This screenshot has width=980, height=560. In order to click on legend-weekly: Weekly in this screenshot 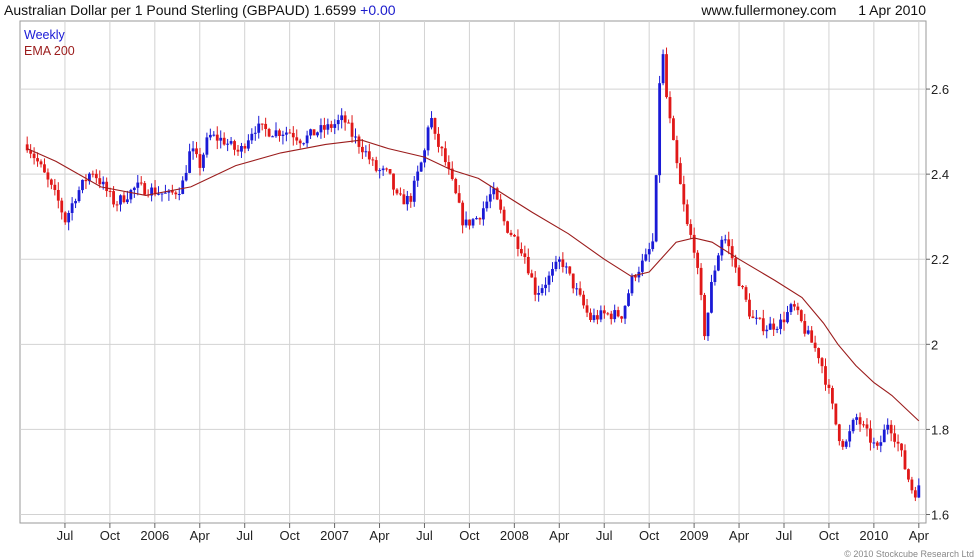, I will do `click(44, 35)`.